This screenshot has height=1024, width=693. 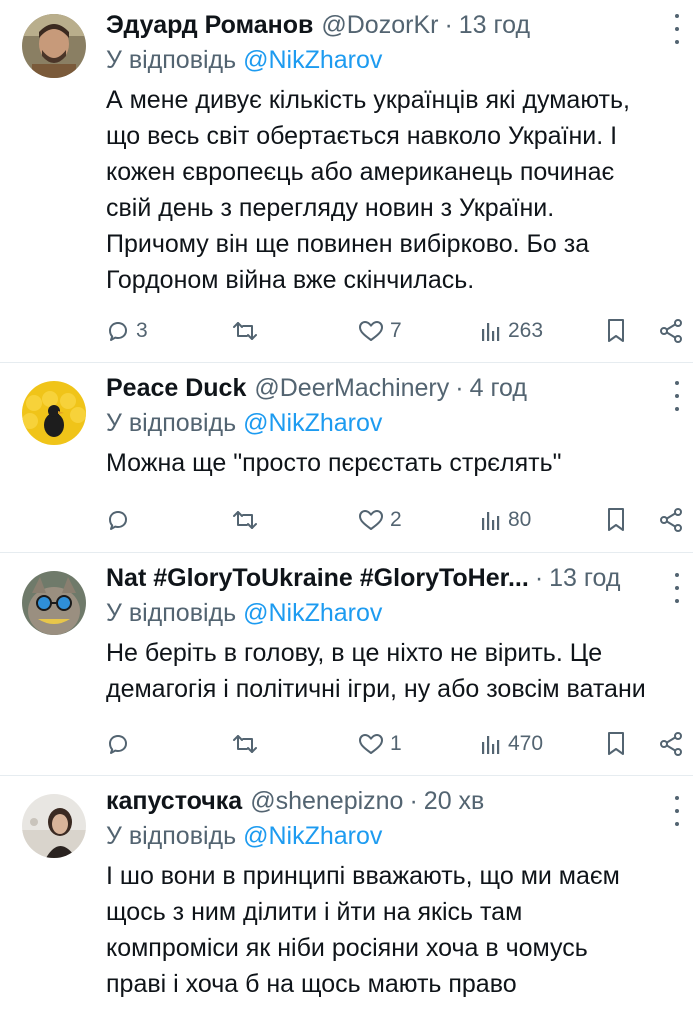 I want to click on user-handle: @DeerMachinery, so click(x=351, y=388).